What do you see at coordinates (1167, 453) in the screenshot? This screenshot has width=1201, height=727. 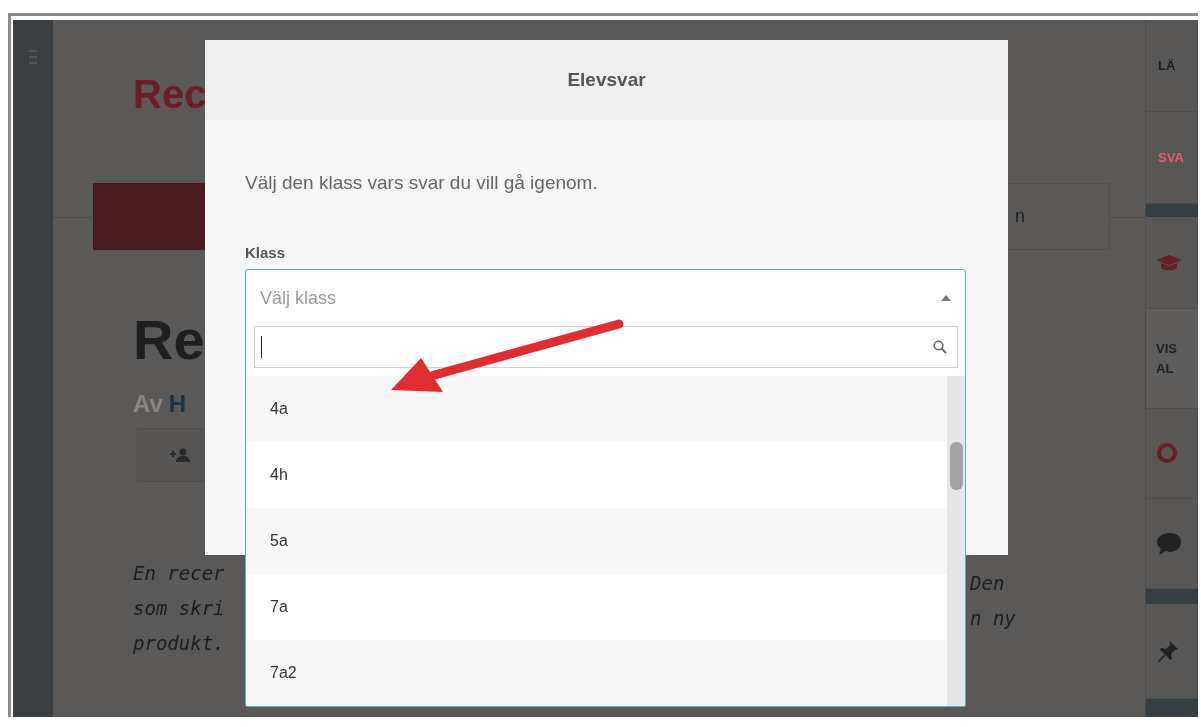 I see `circle-icon` at bounding box center [1167, 453].